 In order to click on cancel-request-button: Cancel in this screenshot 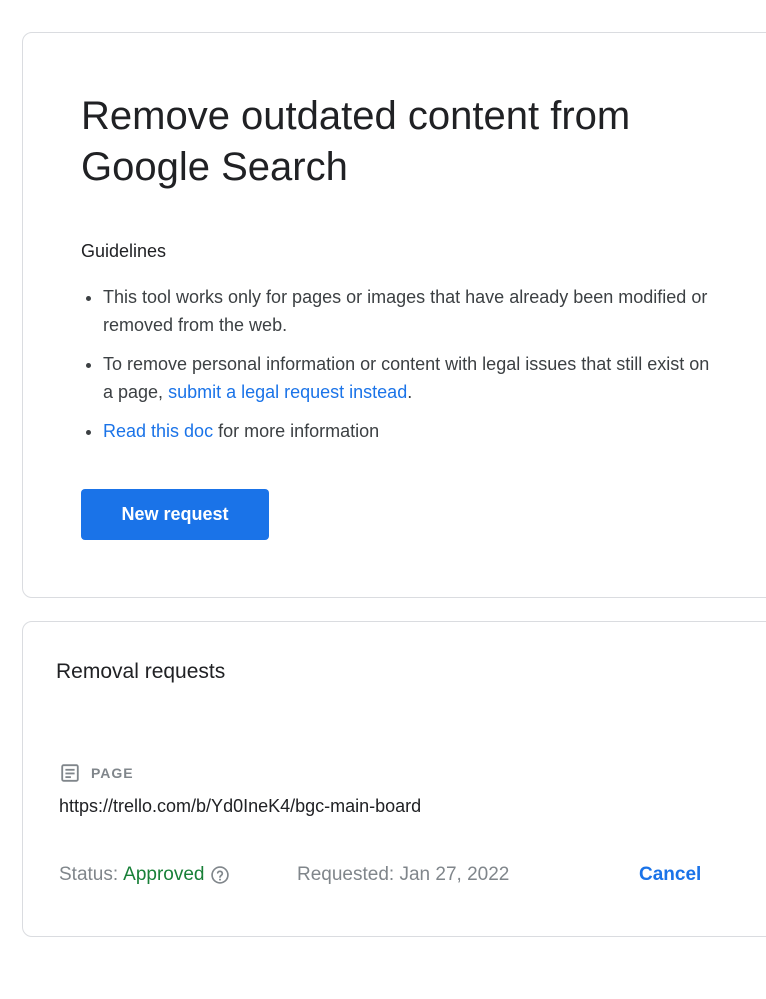, I will do `click(670, 875)`.